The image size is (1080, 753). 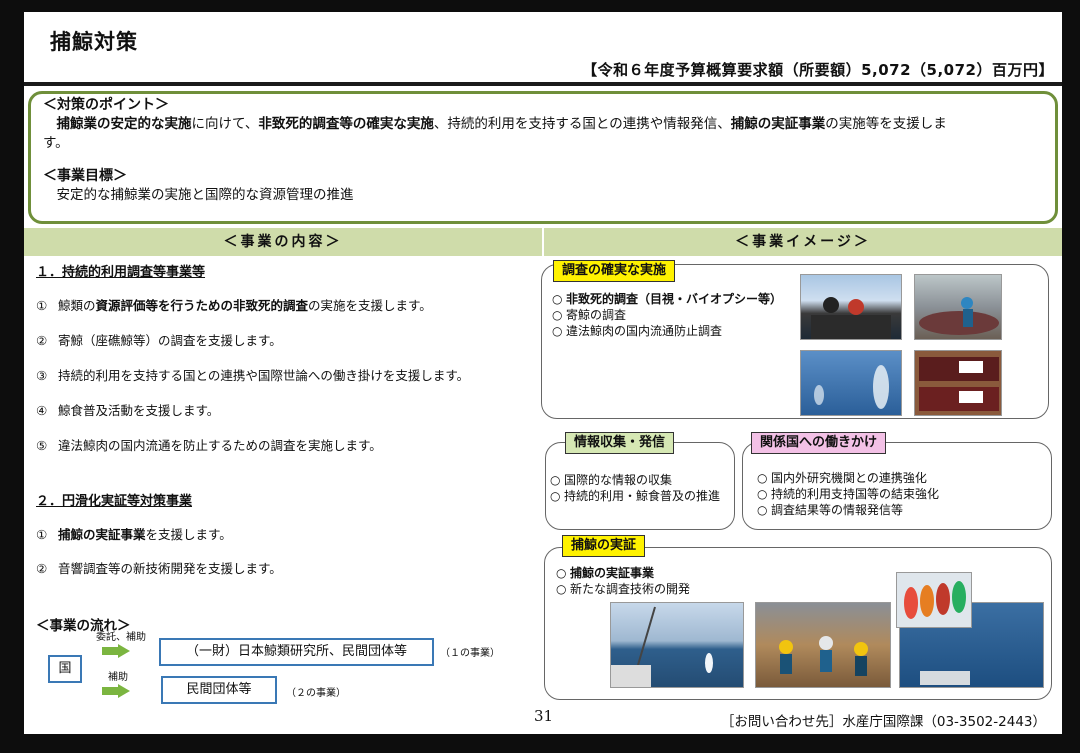 I want to click on flow-country-box: 国, so click(x=65, y=669).